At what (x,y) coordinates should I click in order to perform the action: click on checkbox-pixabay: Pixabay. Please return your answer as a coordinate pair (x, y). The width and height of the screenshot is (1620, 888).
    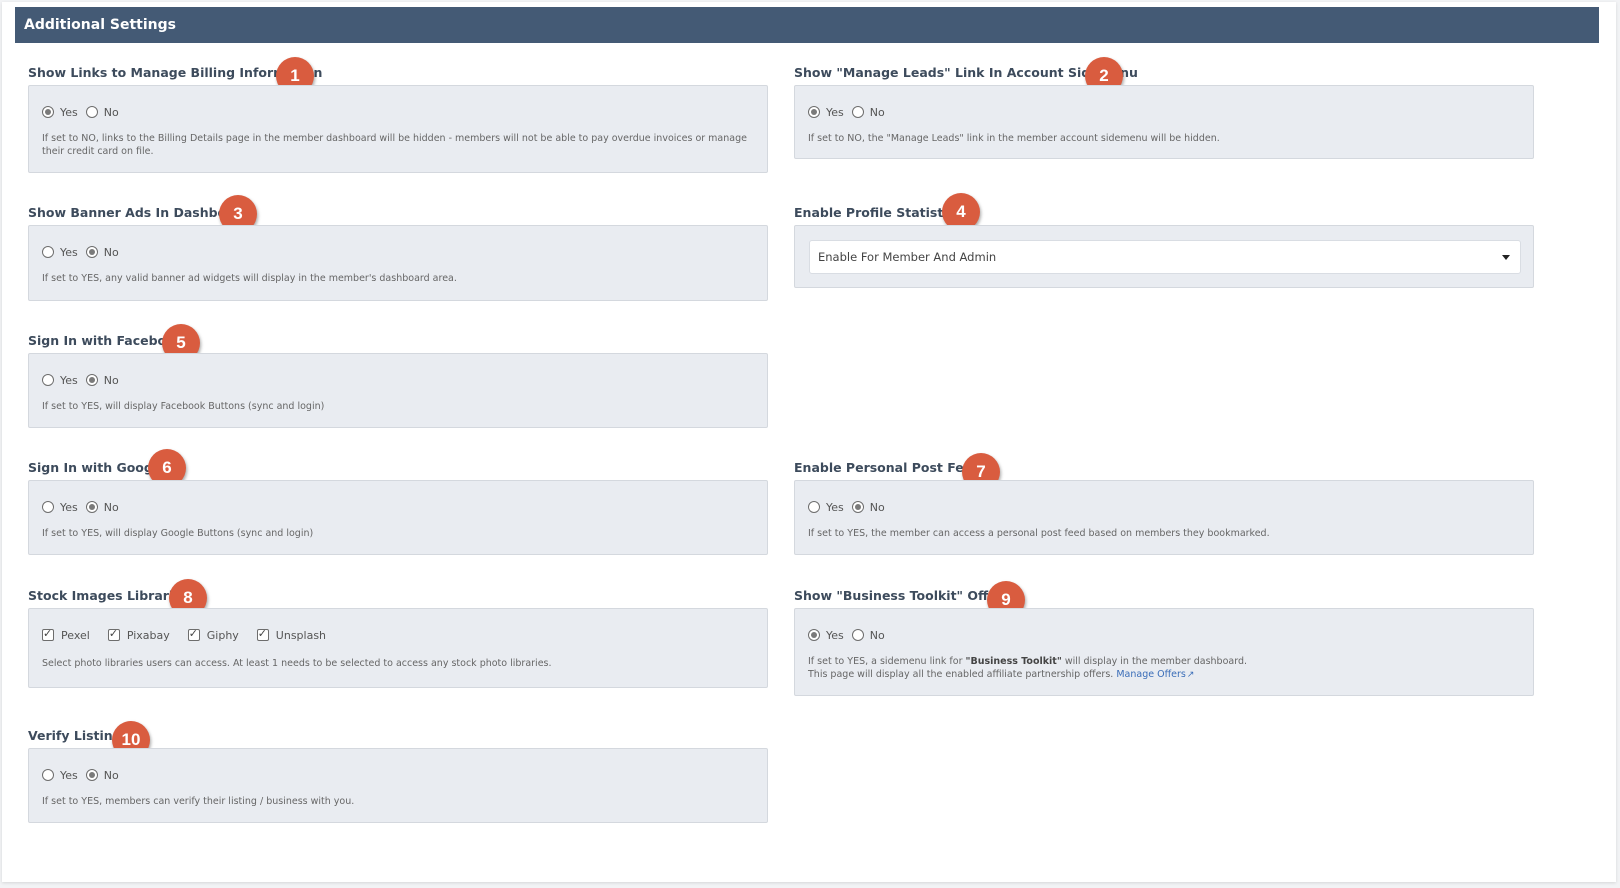
    Looking at the image, I should click on (138, 634).